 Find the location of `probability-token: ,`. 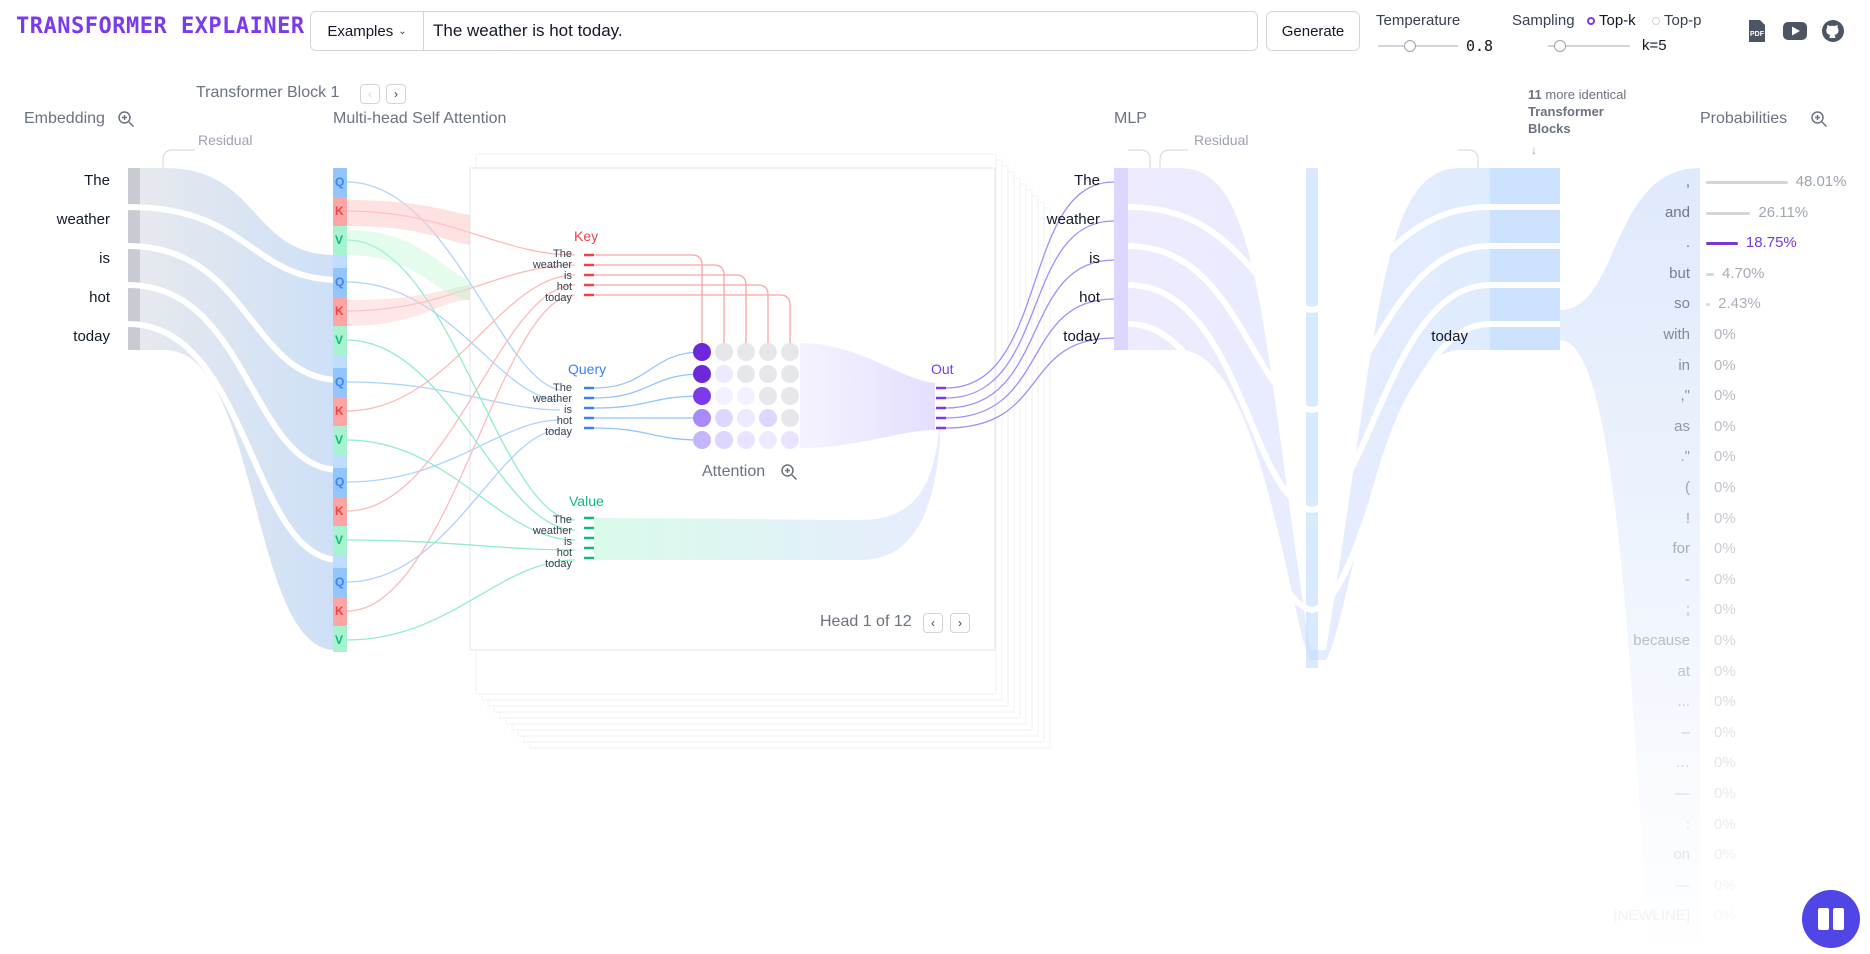

probability-token: , is located at coordinates (1687, 181).